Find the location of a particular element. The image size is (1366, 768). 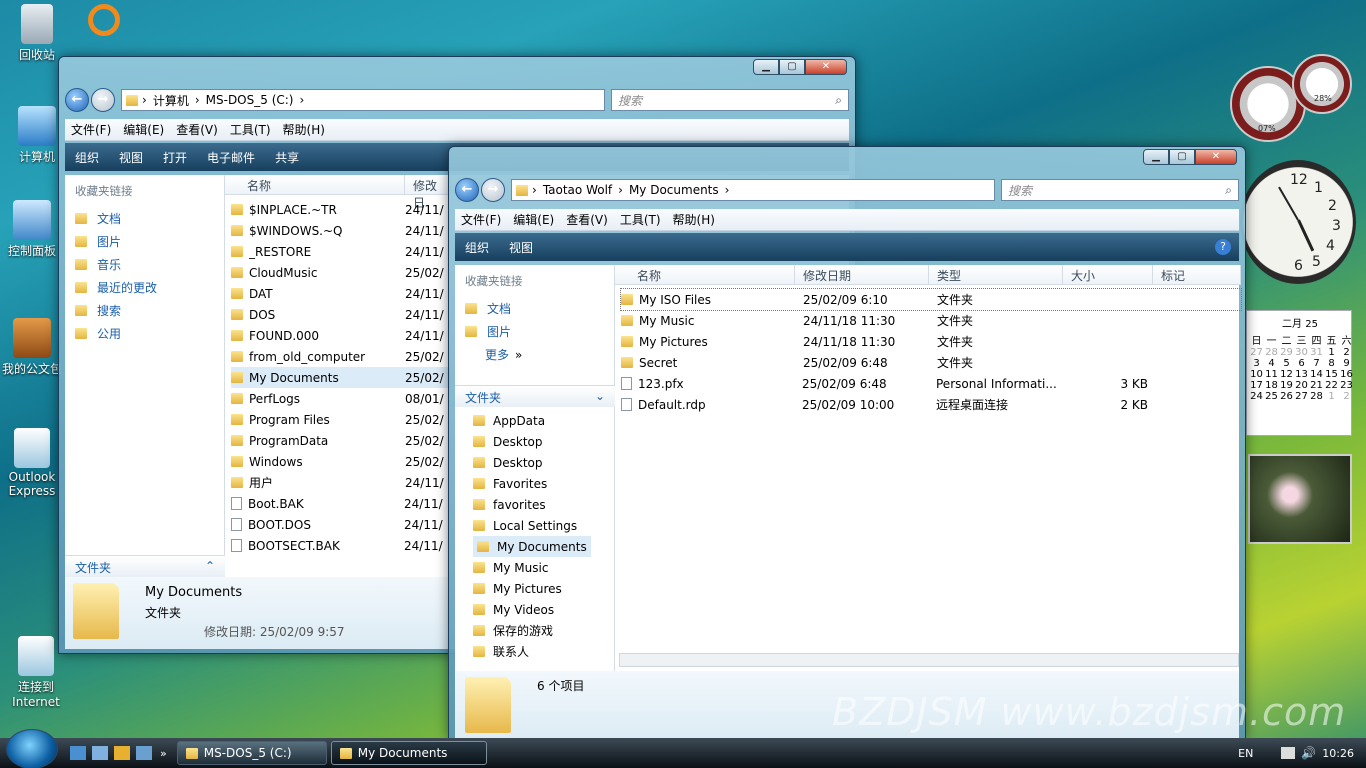

forward-button: → is located at coordinates (493, 190).